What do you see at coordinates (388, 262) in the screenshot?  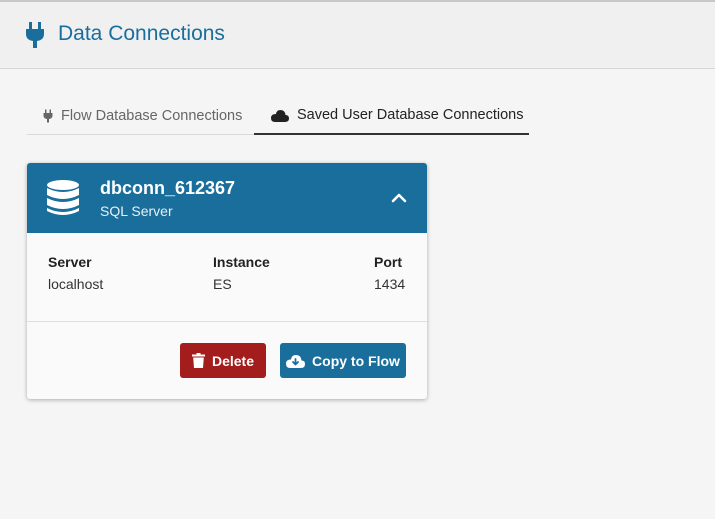 I see `port-label: Port` at bounding box center [388, 262].